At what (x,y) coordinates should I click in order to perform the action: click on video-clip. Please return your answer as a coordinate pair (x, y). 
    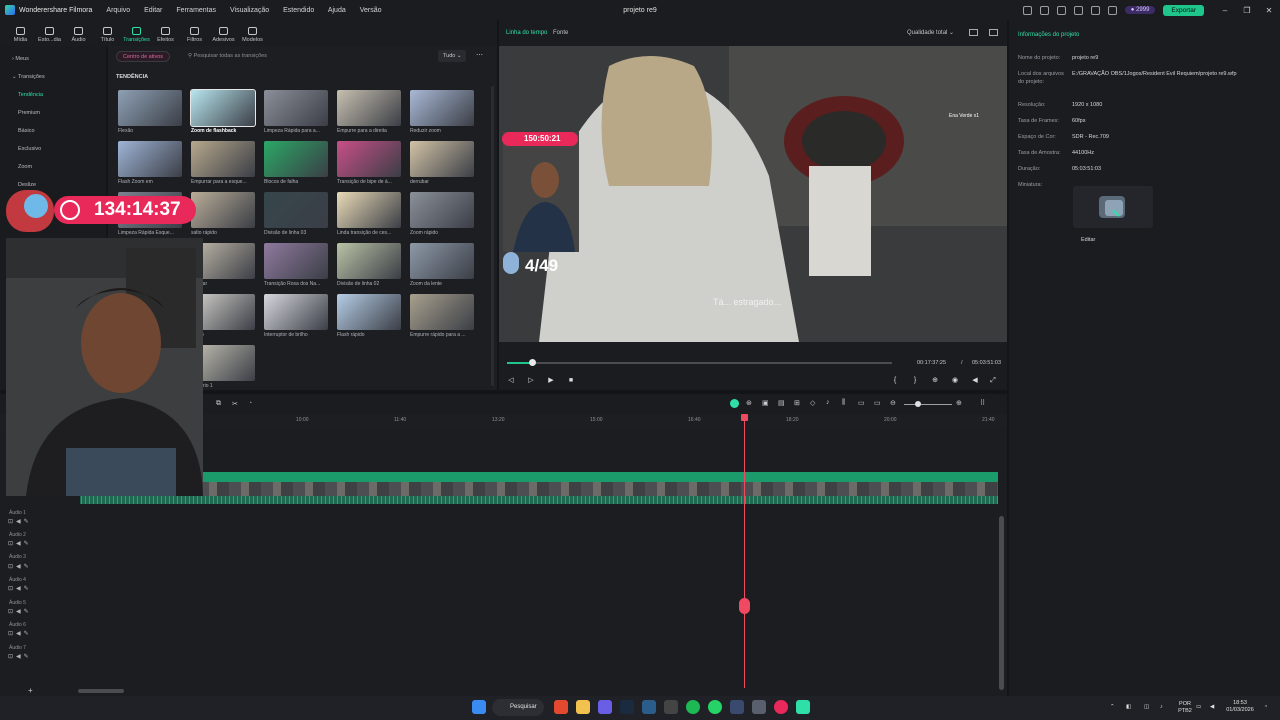
    Looking at the image, I should click on (597, 477).